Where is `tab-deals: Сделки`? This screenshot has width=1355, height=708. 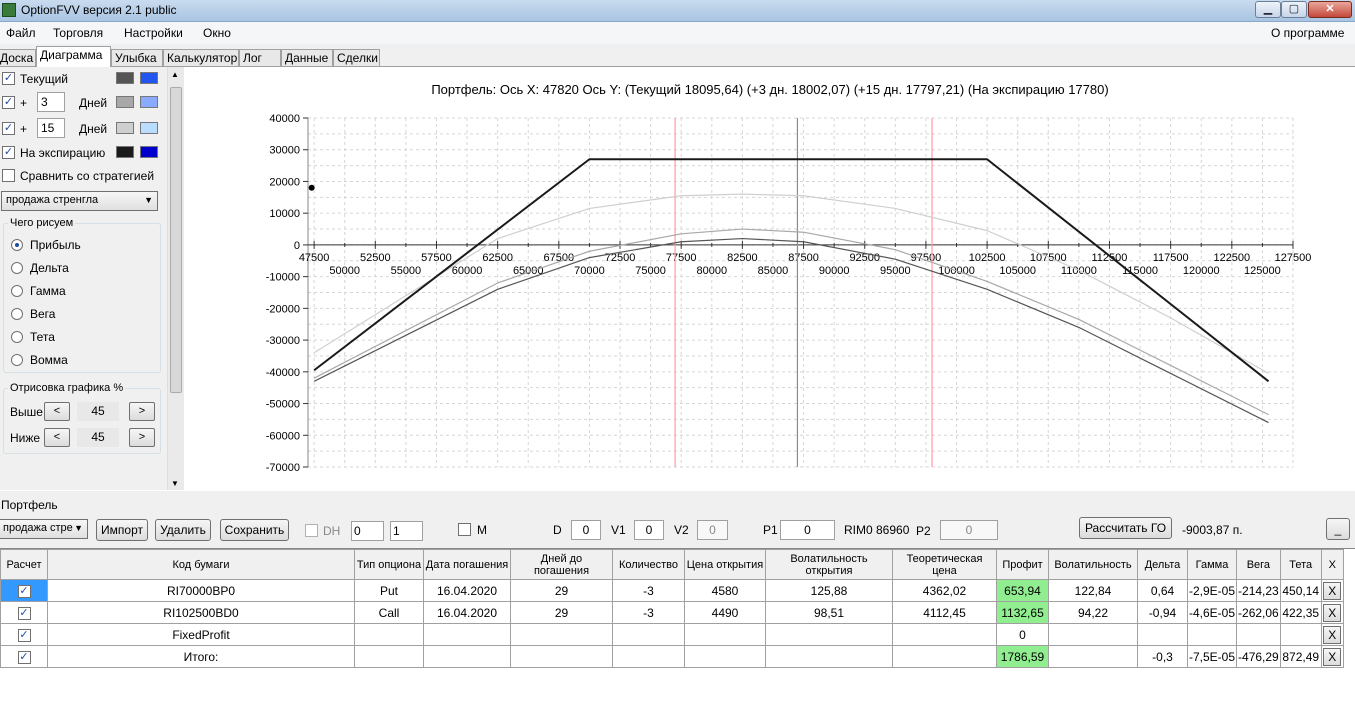 tab-deals: Сделки is located at coordinates (356, 58).